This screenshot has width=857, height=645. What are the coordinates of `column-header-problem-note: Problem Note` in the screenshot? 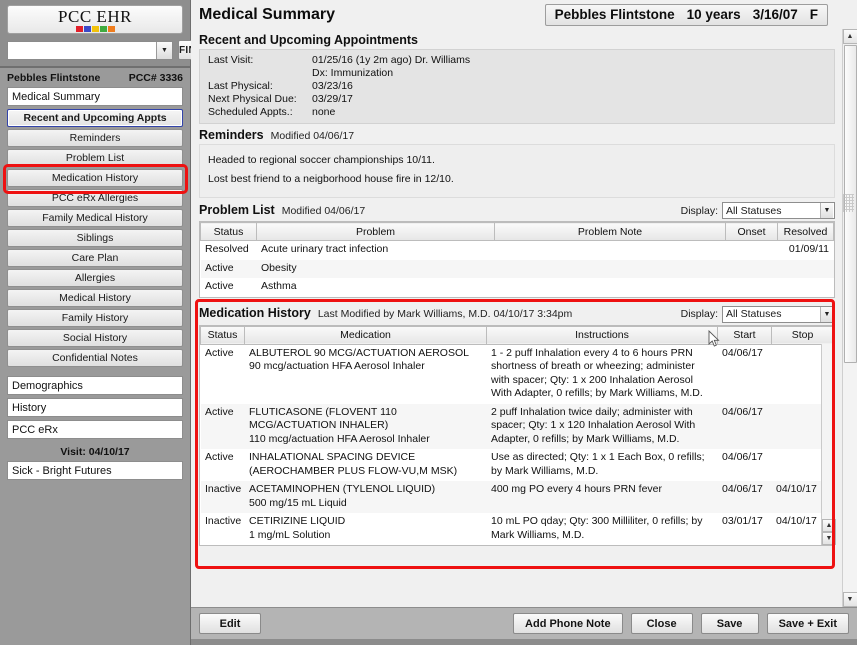 It's located at (610, 231).